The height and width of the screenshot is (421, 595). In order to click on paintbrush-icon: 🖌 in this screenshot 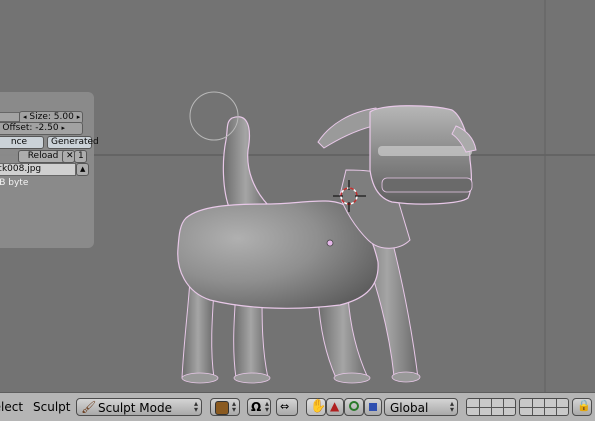, I will do `click(89, 407)`.